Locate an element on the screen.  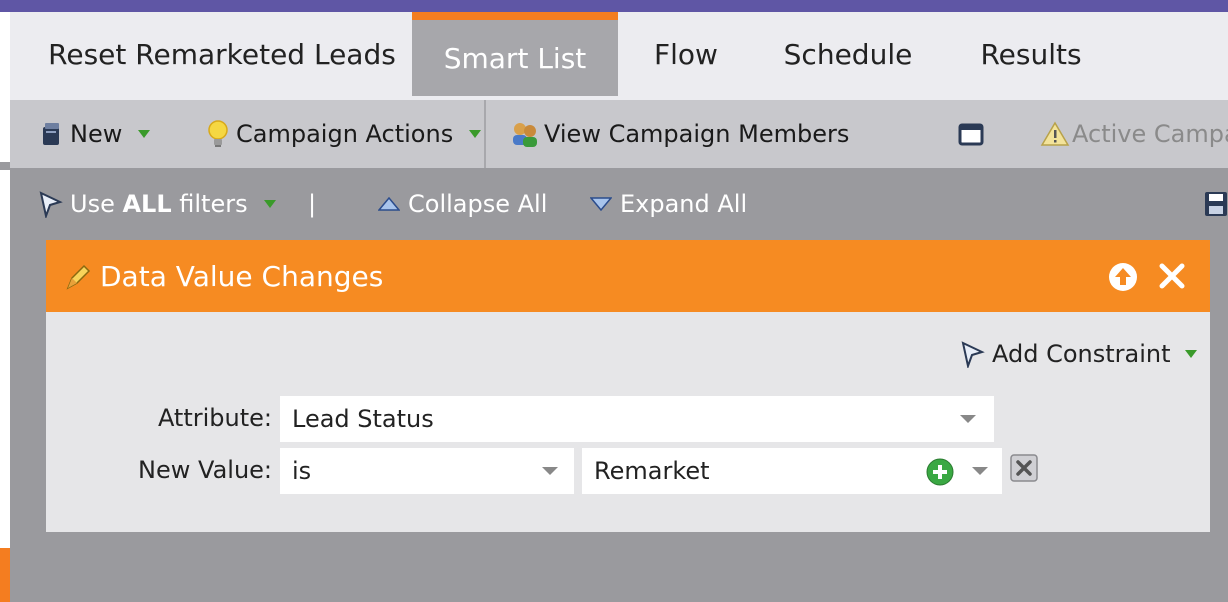
campaign-actions-button: Campaign Actions is located at coordinates (344, 134).